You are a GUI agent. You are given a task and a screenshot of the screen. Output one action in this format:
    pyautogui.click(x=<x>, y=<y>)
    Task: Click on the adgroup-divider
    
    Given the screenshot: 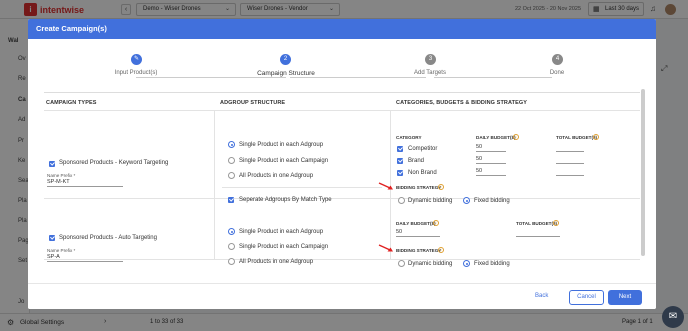 What is the action you would take?
    pyautogui.click(x=302, y=187)
    